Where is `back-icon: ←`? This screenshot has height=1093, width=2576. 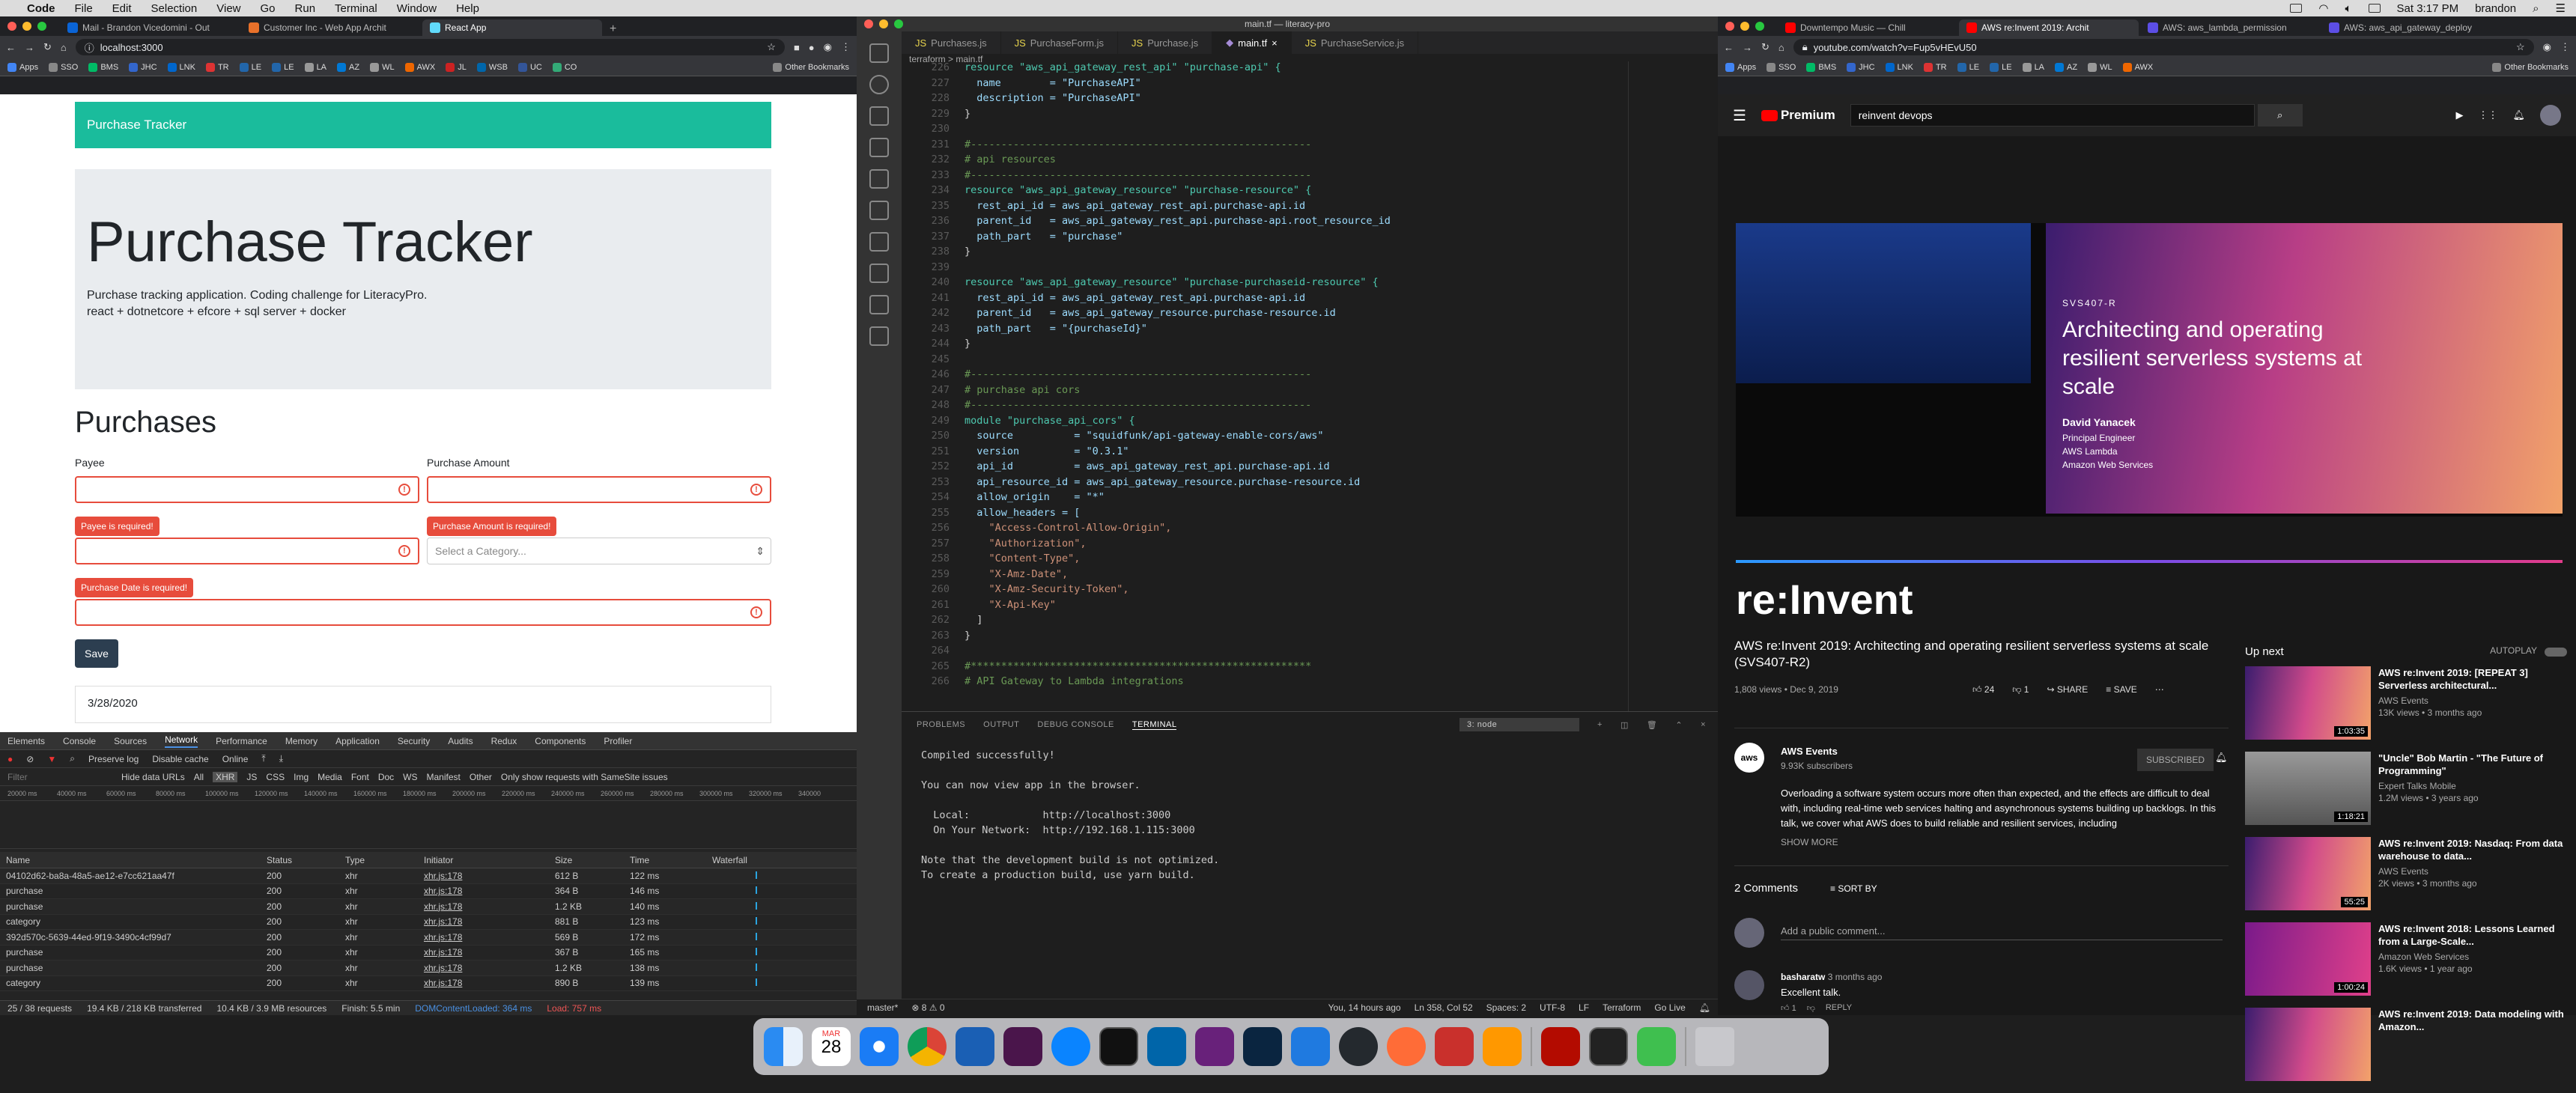
back-icon: ← is located at coordinates (11, 47).